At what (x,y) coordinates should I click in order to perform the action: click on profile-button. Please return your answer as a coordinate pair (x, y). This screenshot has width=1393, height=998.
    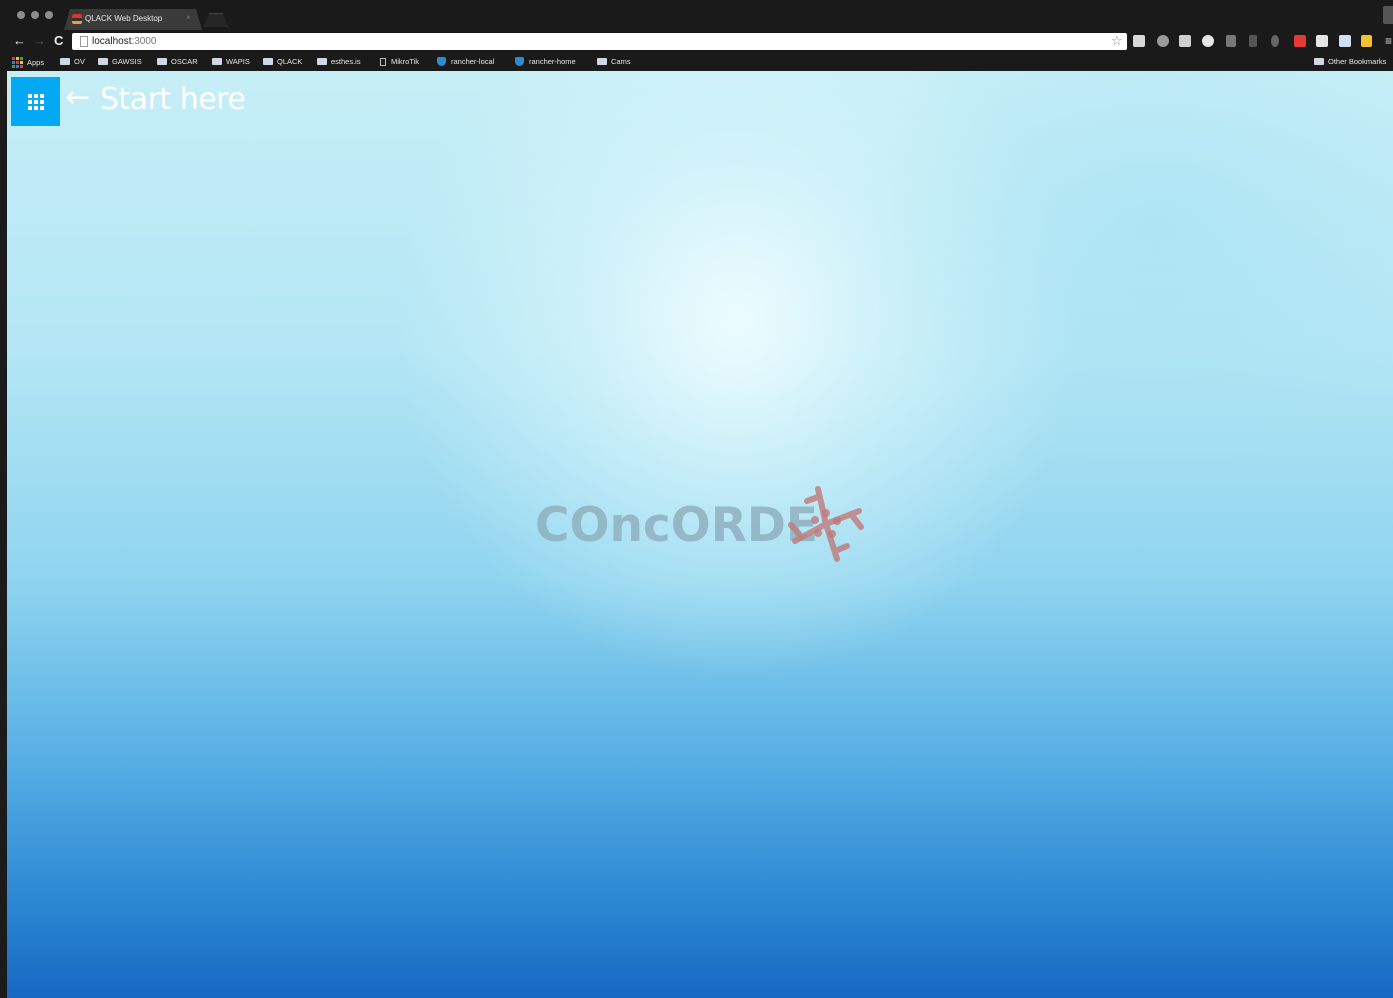
    Looking at the image, I should click on (1388, 15).